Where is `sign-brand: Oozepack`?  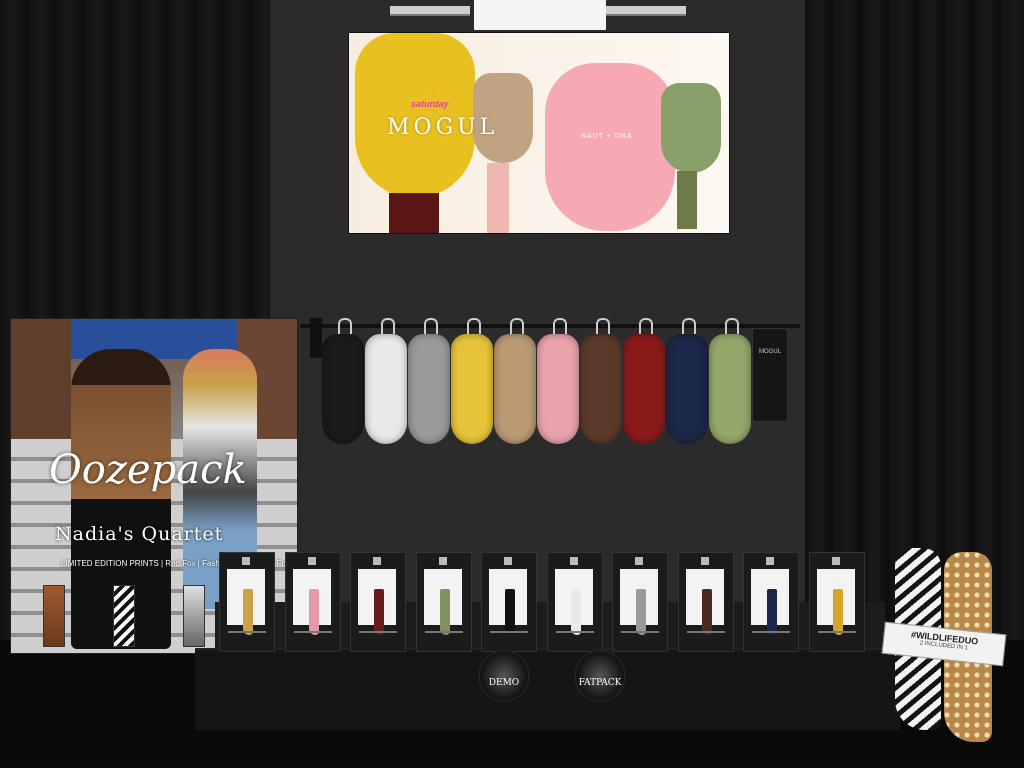
sign-brand: Oozepack is located at coordinates (148, 470).